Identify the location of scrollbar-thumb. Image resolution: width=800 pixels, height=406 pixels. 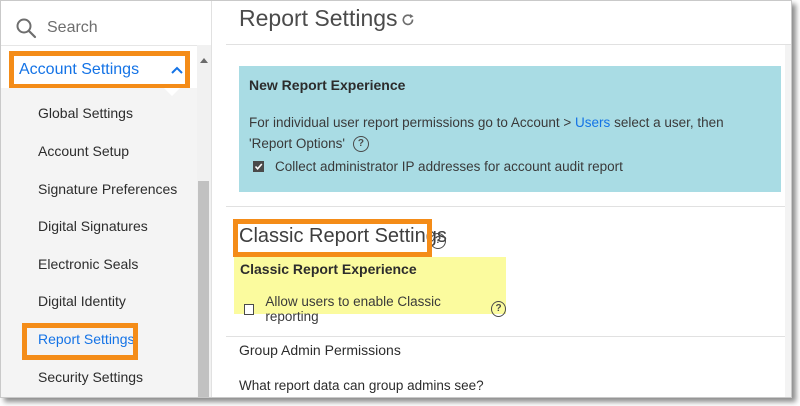
(203, 289).